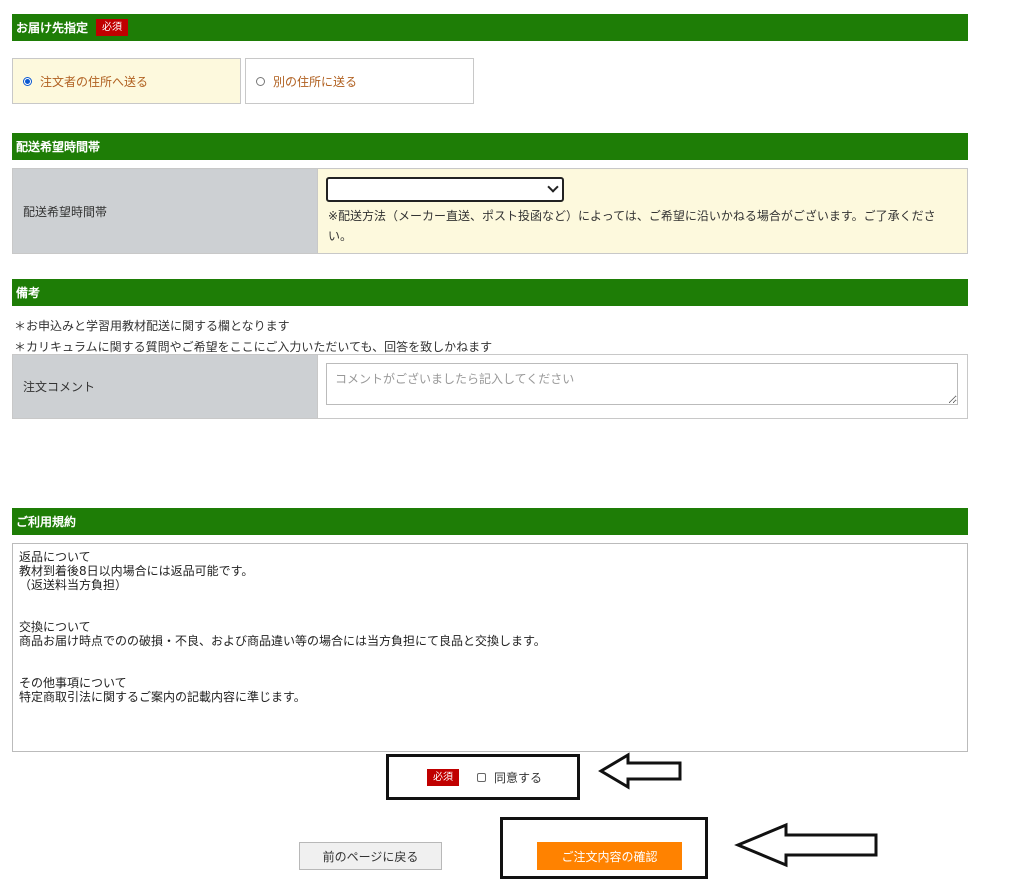 Image resolution: width=1024 pixels, height=879 pixels. I want to click on section-header-terms: ご利用規約, so click(490, 521).